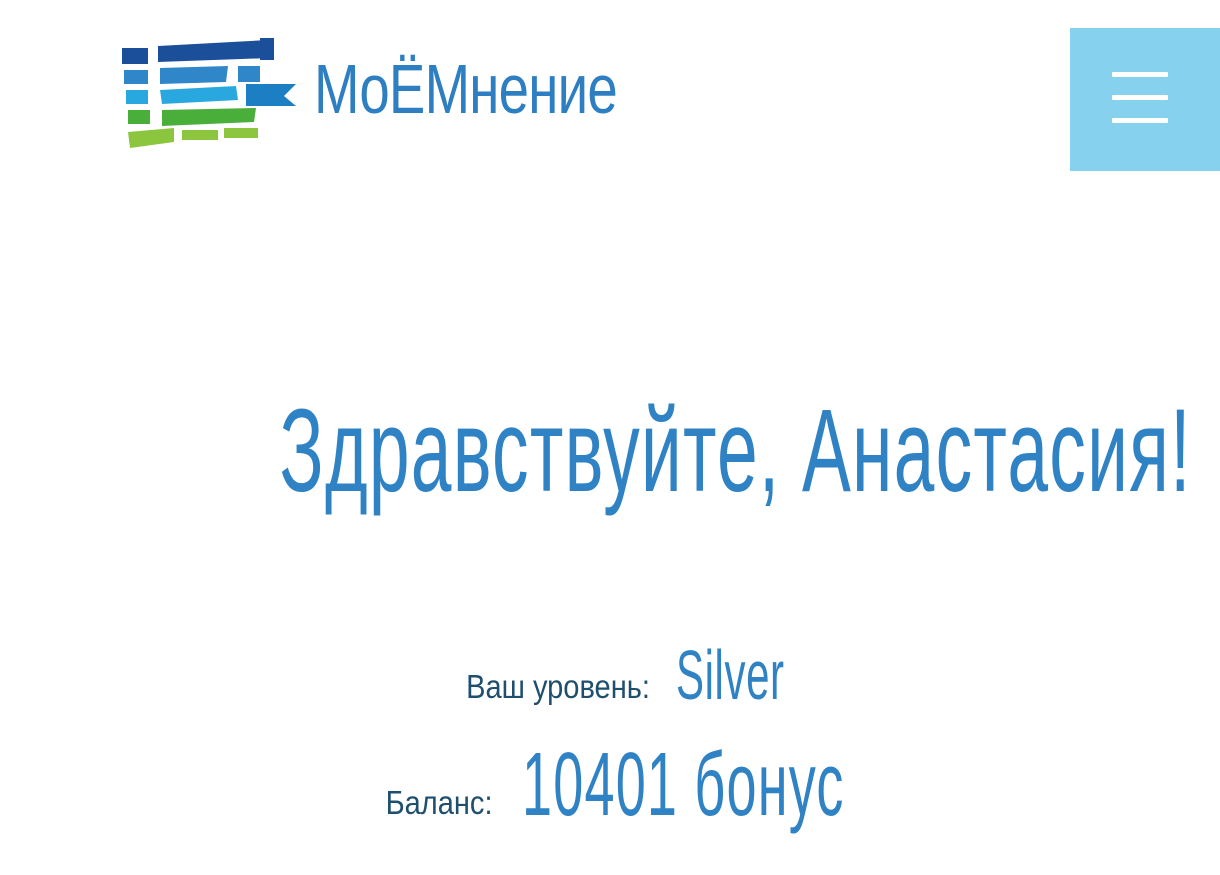  Describe the element at coordinates (735, 451) in the screenshot. I see `greeting-text: Здравствуйте, Анастасия!` at that location.